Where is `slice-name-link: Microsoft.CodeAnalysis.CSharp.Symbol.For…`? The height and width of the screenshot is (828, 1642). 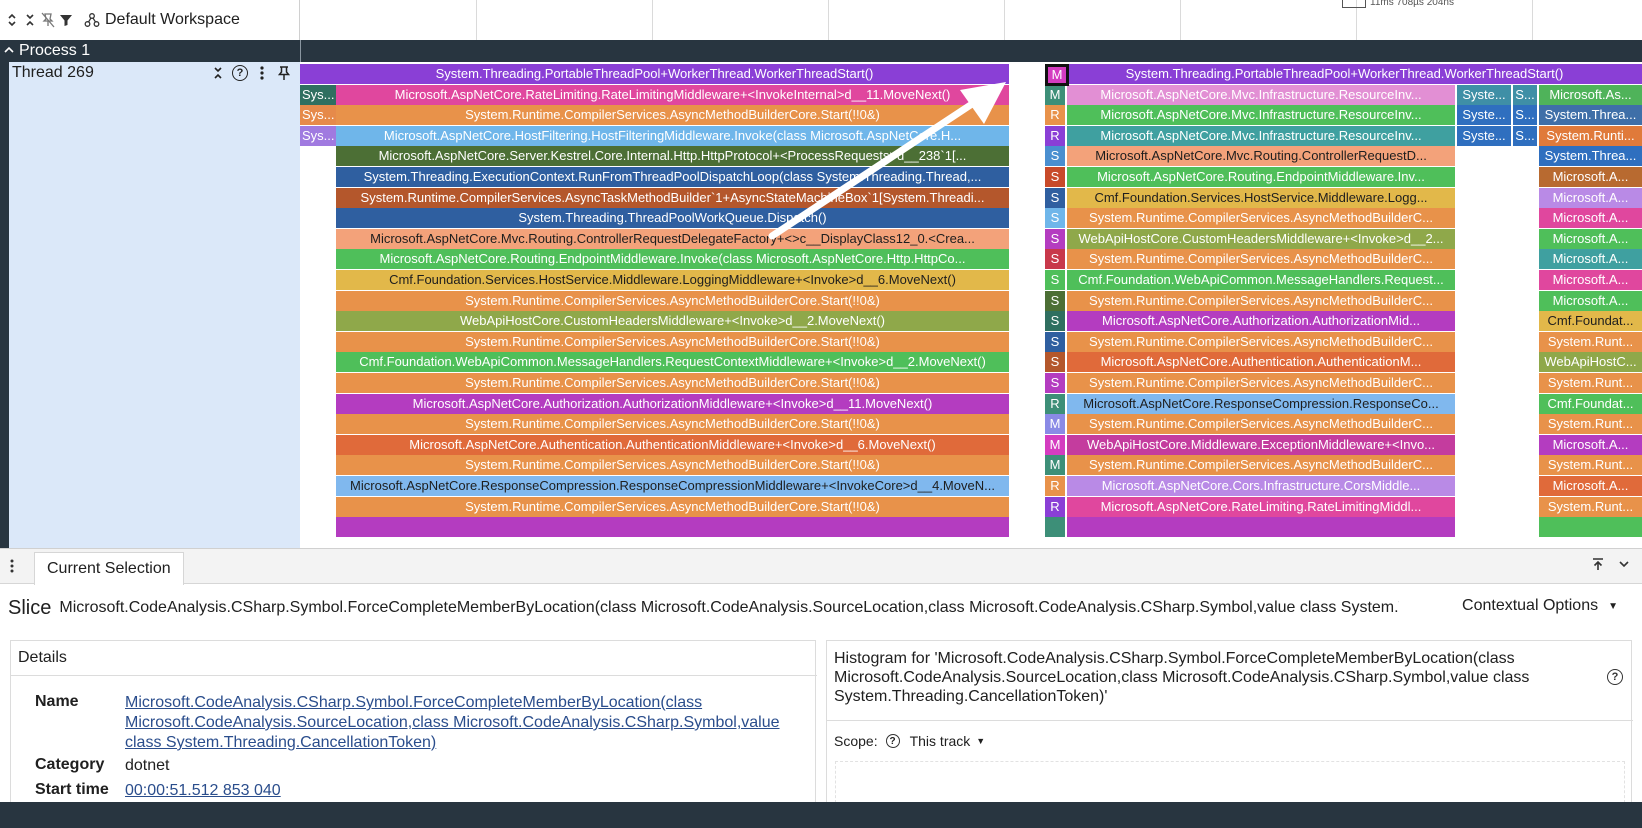
slice-name-link: Microsoft.CodeAnalysis.CSharp.Symbol.For… is located at coordinates (465, 723).